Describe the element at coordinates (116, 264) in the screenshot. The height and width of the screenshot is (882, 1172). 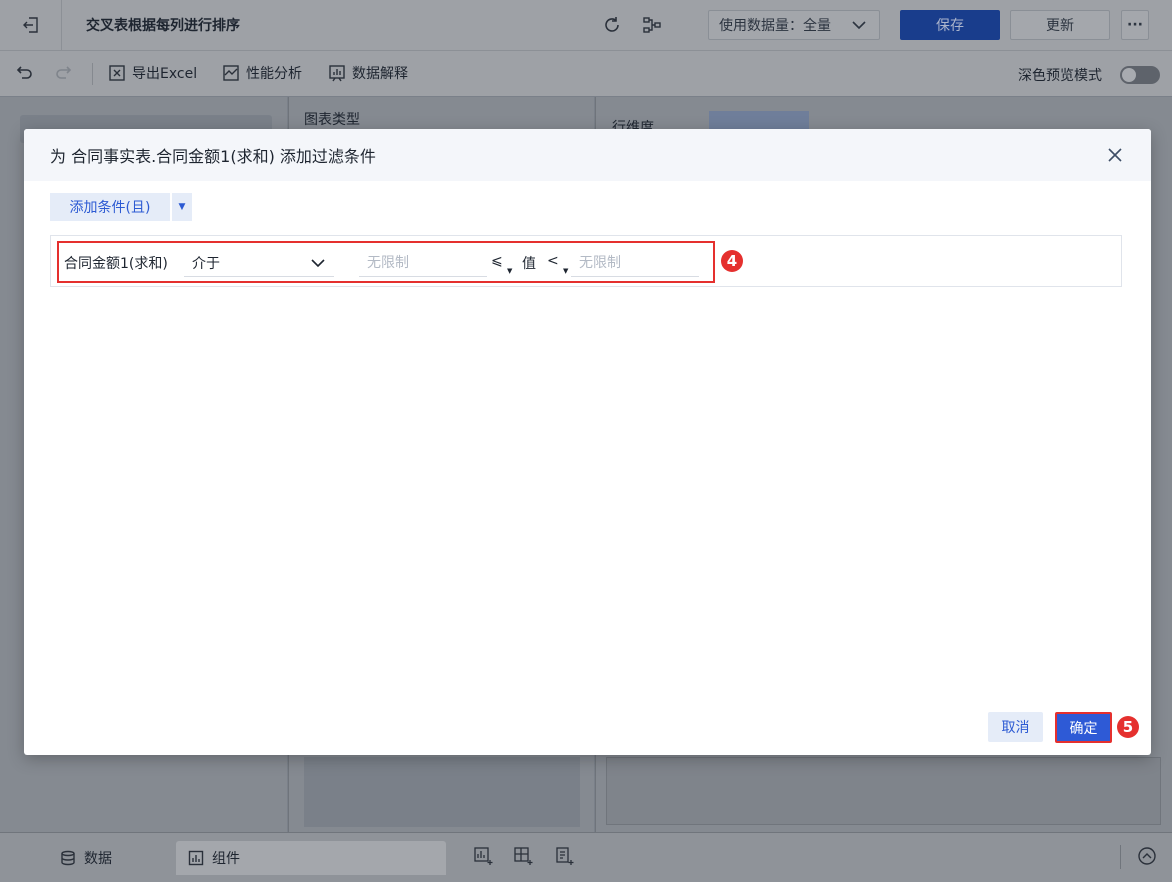
I see `condition-field-name: 合同金额1(求和)` at that location.